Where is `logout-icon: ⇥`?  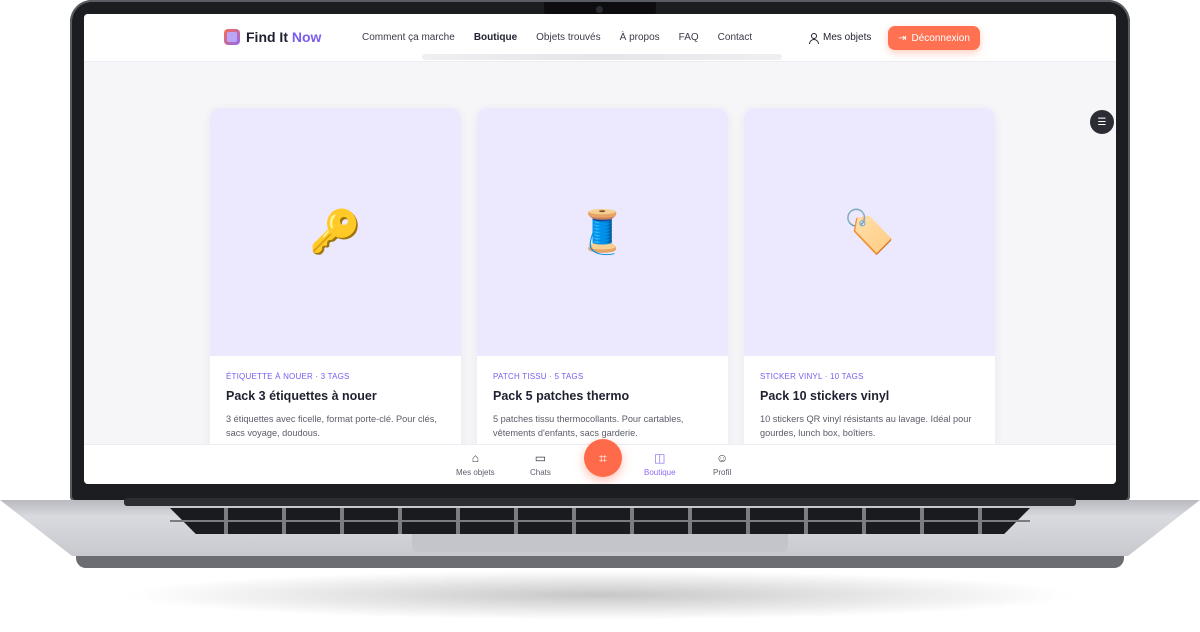
logout-icon: ⇥ is located at coordinates (902, 38).